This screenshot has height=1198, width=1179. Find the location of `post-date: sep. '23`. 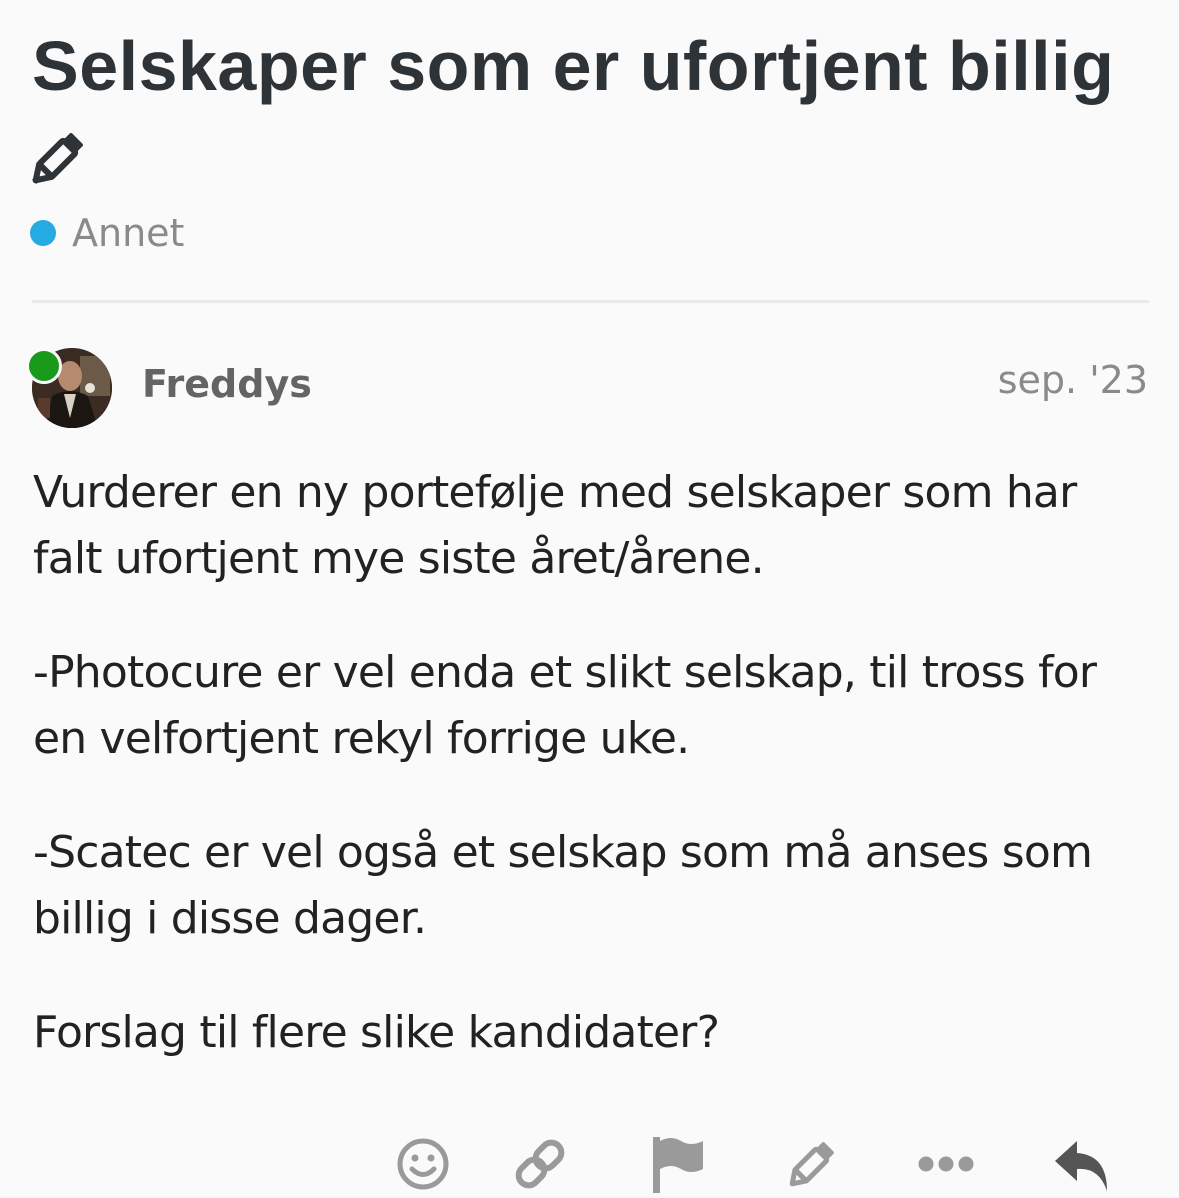

post-date: sep. '23 is located at coordinates (1073, 380).